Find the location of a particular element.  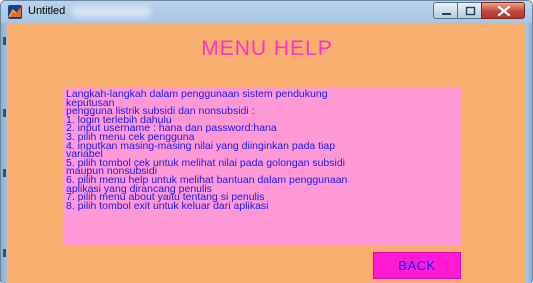

page-title: MENU HELP is located at coordinates (267, 48).